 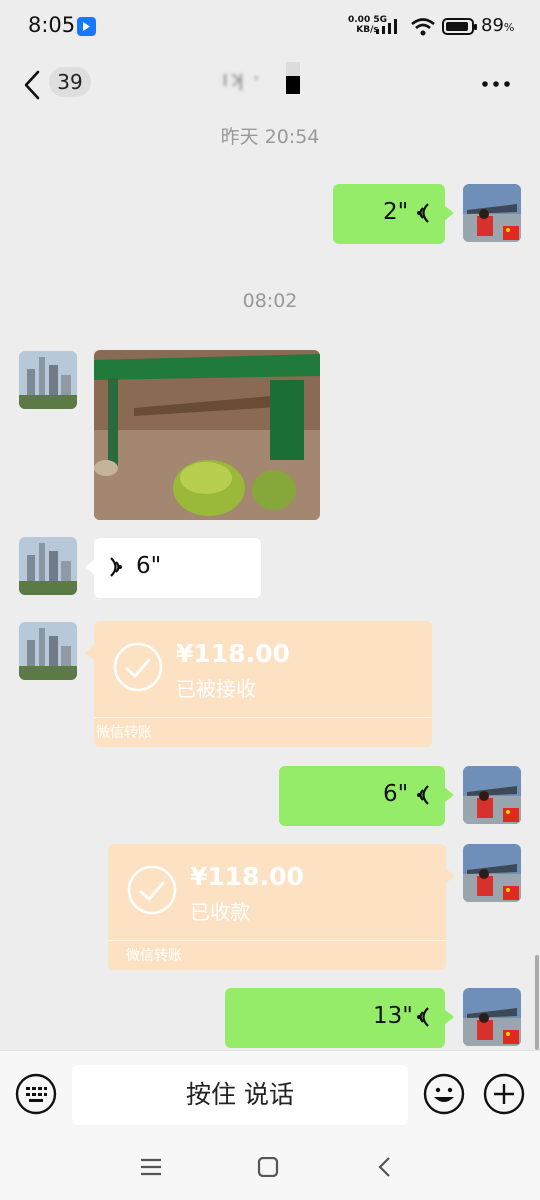 I want to click on more-icon, so click(x=496, y=84).